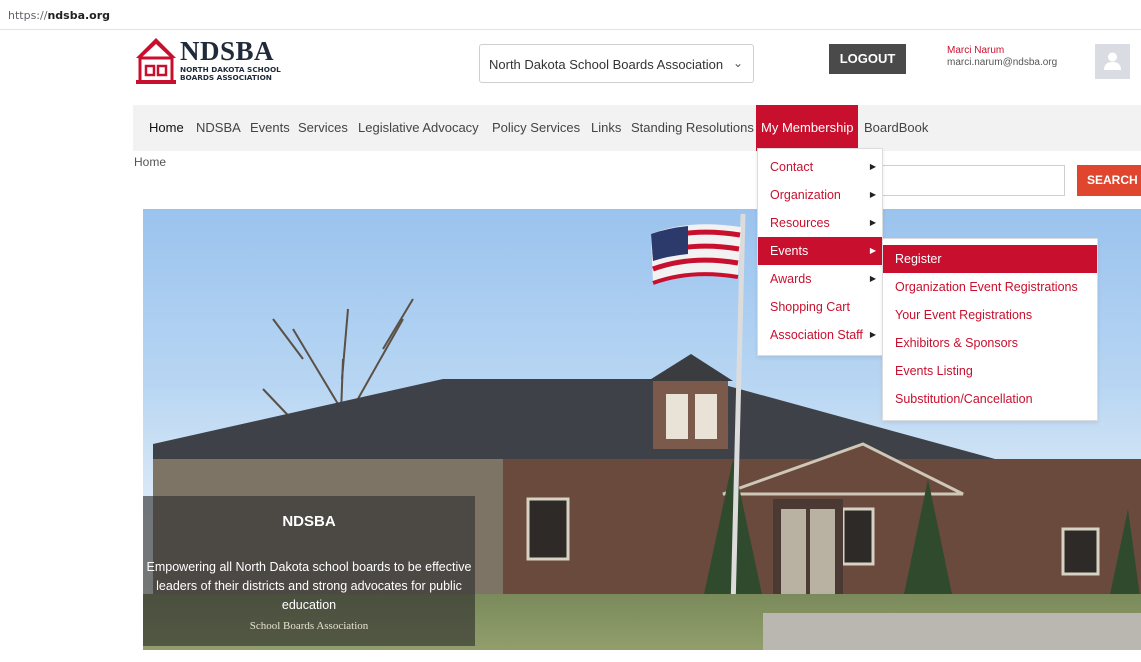  Describe the element at coordinates (166, 128) in the screenshot. I see `nav-item-home: Home` at that location.